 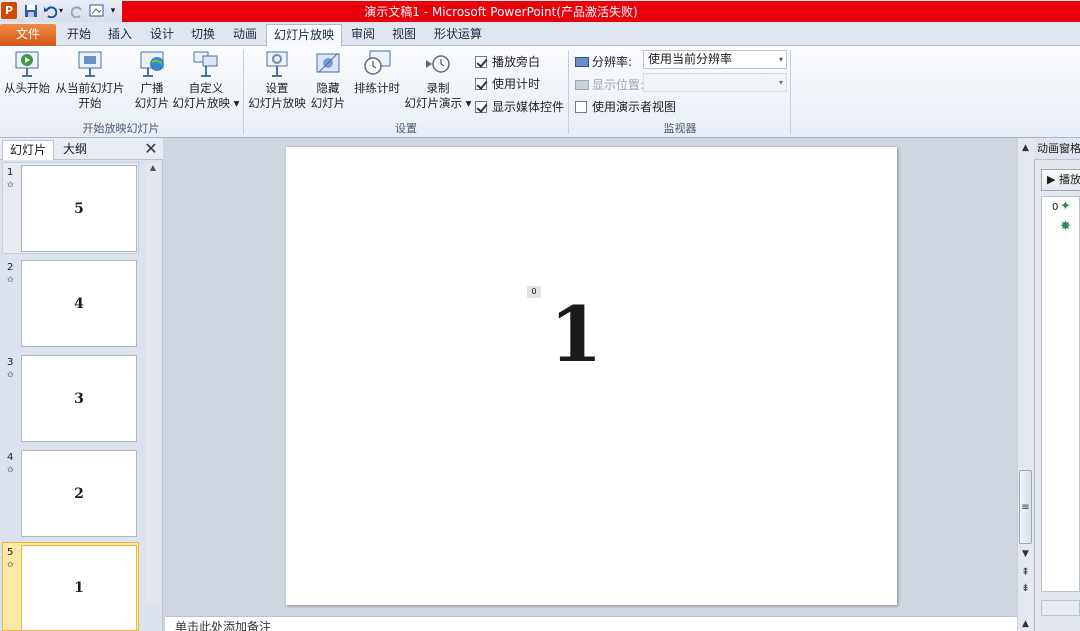 I want to click on projector-icon, so click(x=90, y=64).